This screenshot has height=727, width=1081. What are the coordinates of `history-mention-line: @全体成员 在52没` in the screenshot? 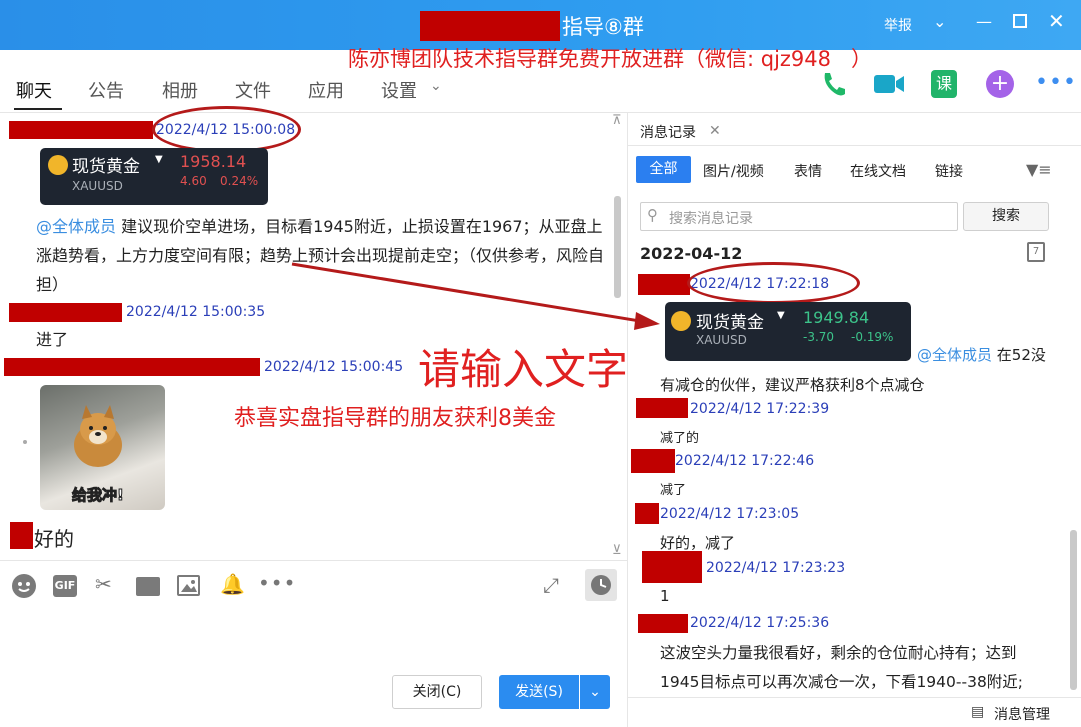 It's located at (981, 354).